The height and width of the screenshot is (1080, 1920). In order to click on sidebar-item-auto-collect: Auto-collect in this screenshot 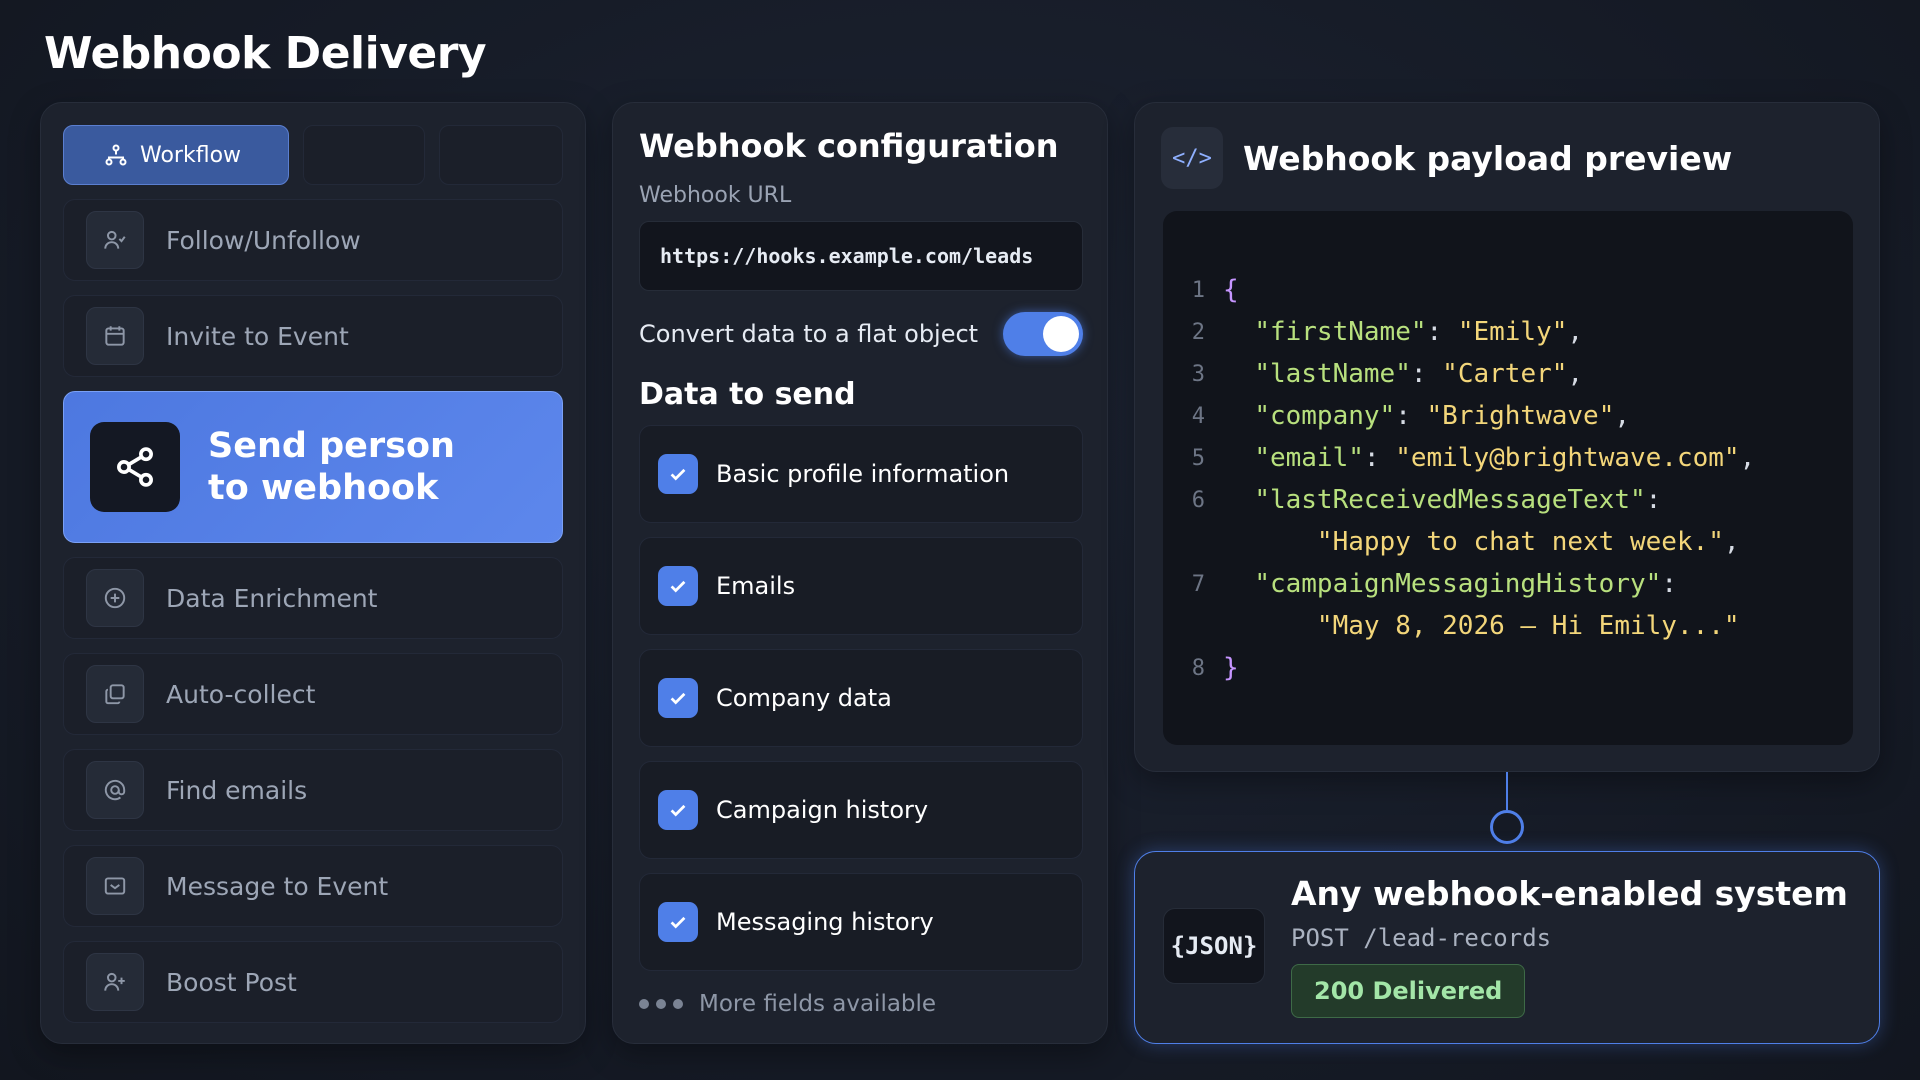, I will do `click(313, 694)`.